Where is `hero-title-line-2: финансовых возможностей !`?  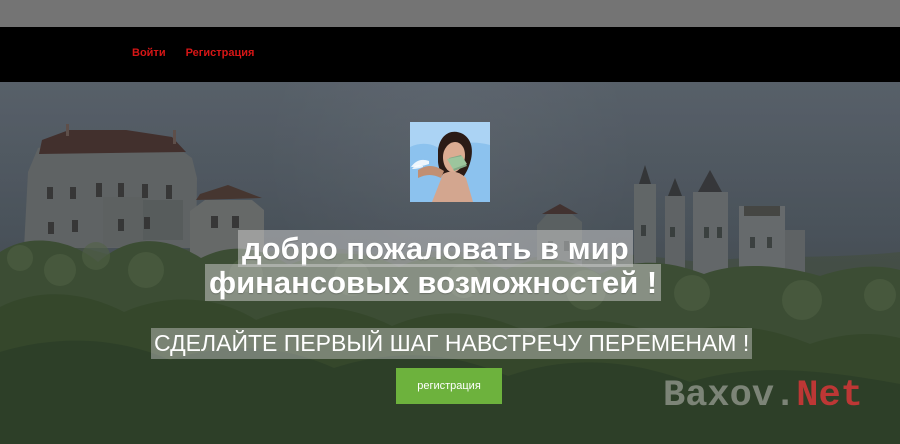 hero-title-line-2: финансовых возможностей ! is located at coordinates (433, 282).